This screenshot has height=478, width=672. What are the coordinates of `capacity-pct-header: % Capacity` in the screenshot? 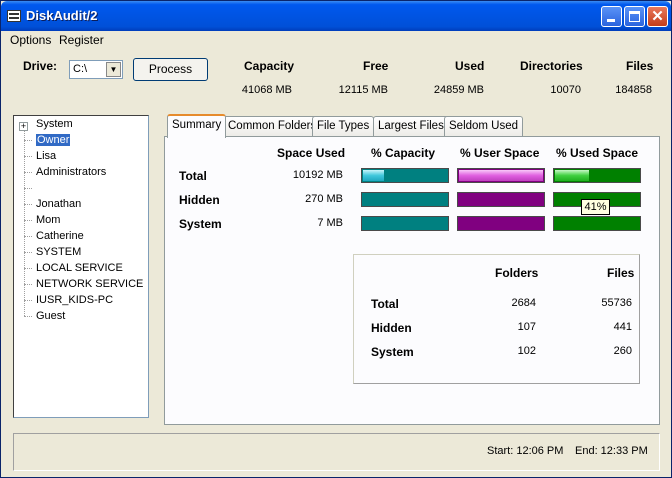 It's located at (403, 153).